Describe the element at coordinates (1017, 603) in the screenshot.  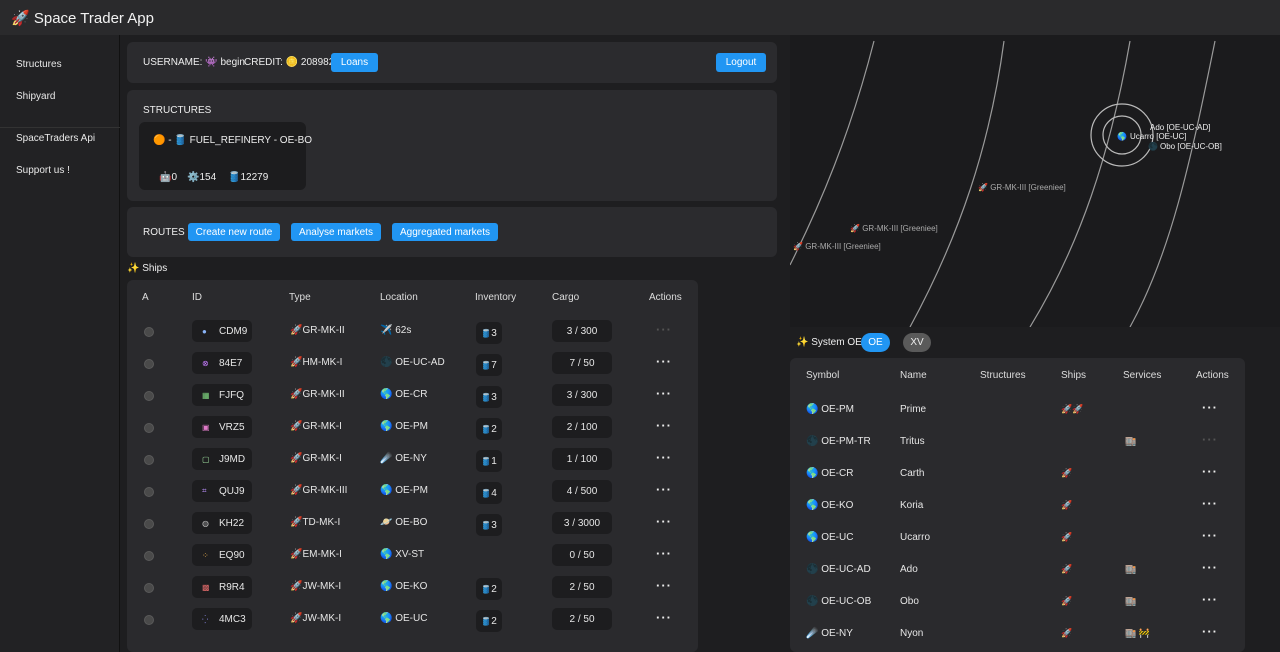
I see `table-row: 🌑 OE-UC-OB Obo 🚀 🏬 ···` at that location.